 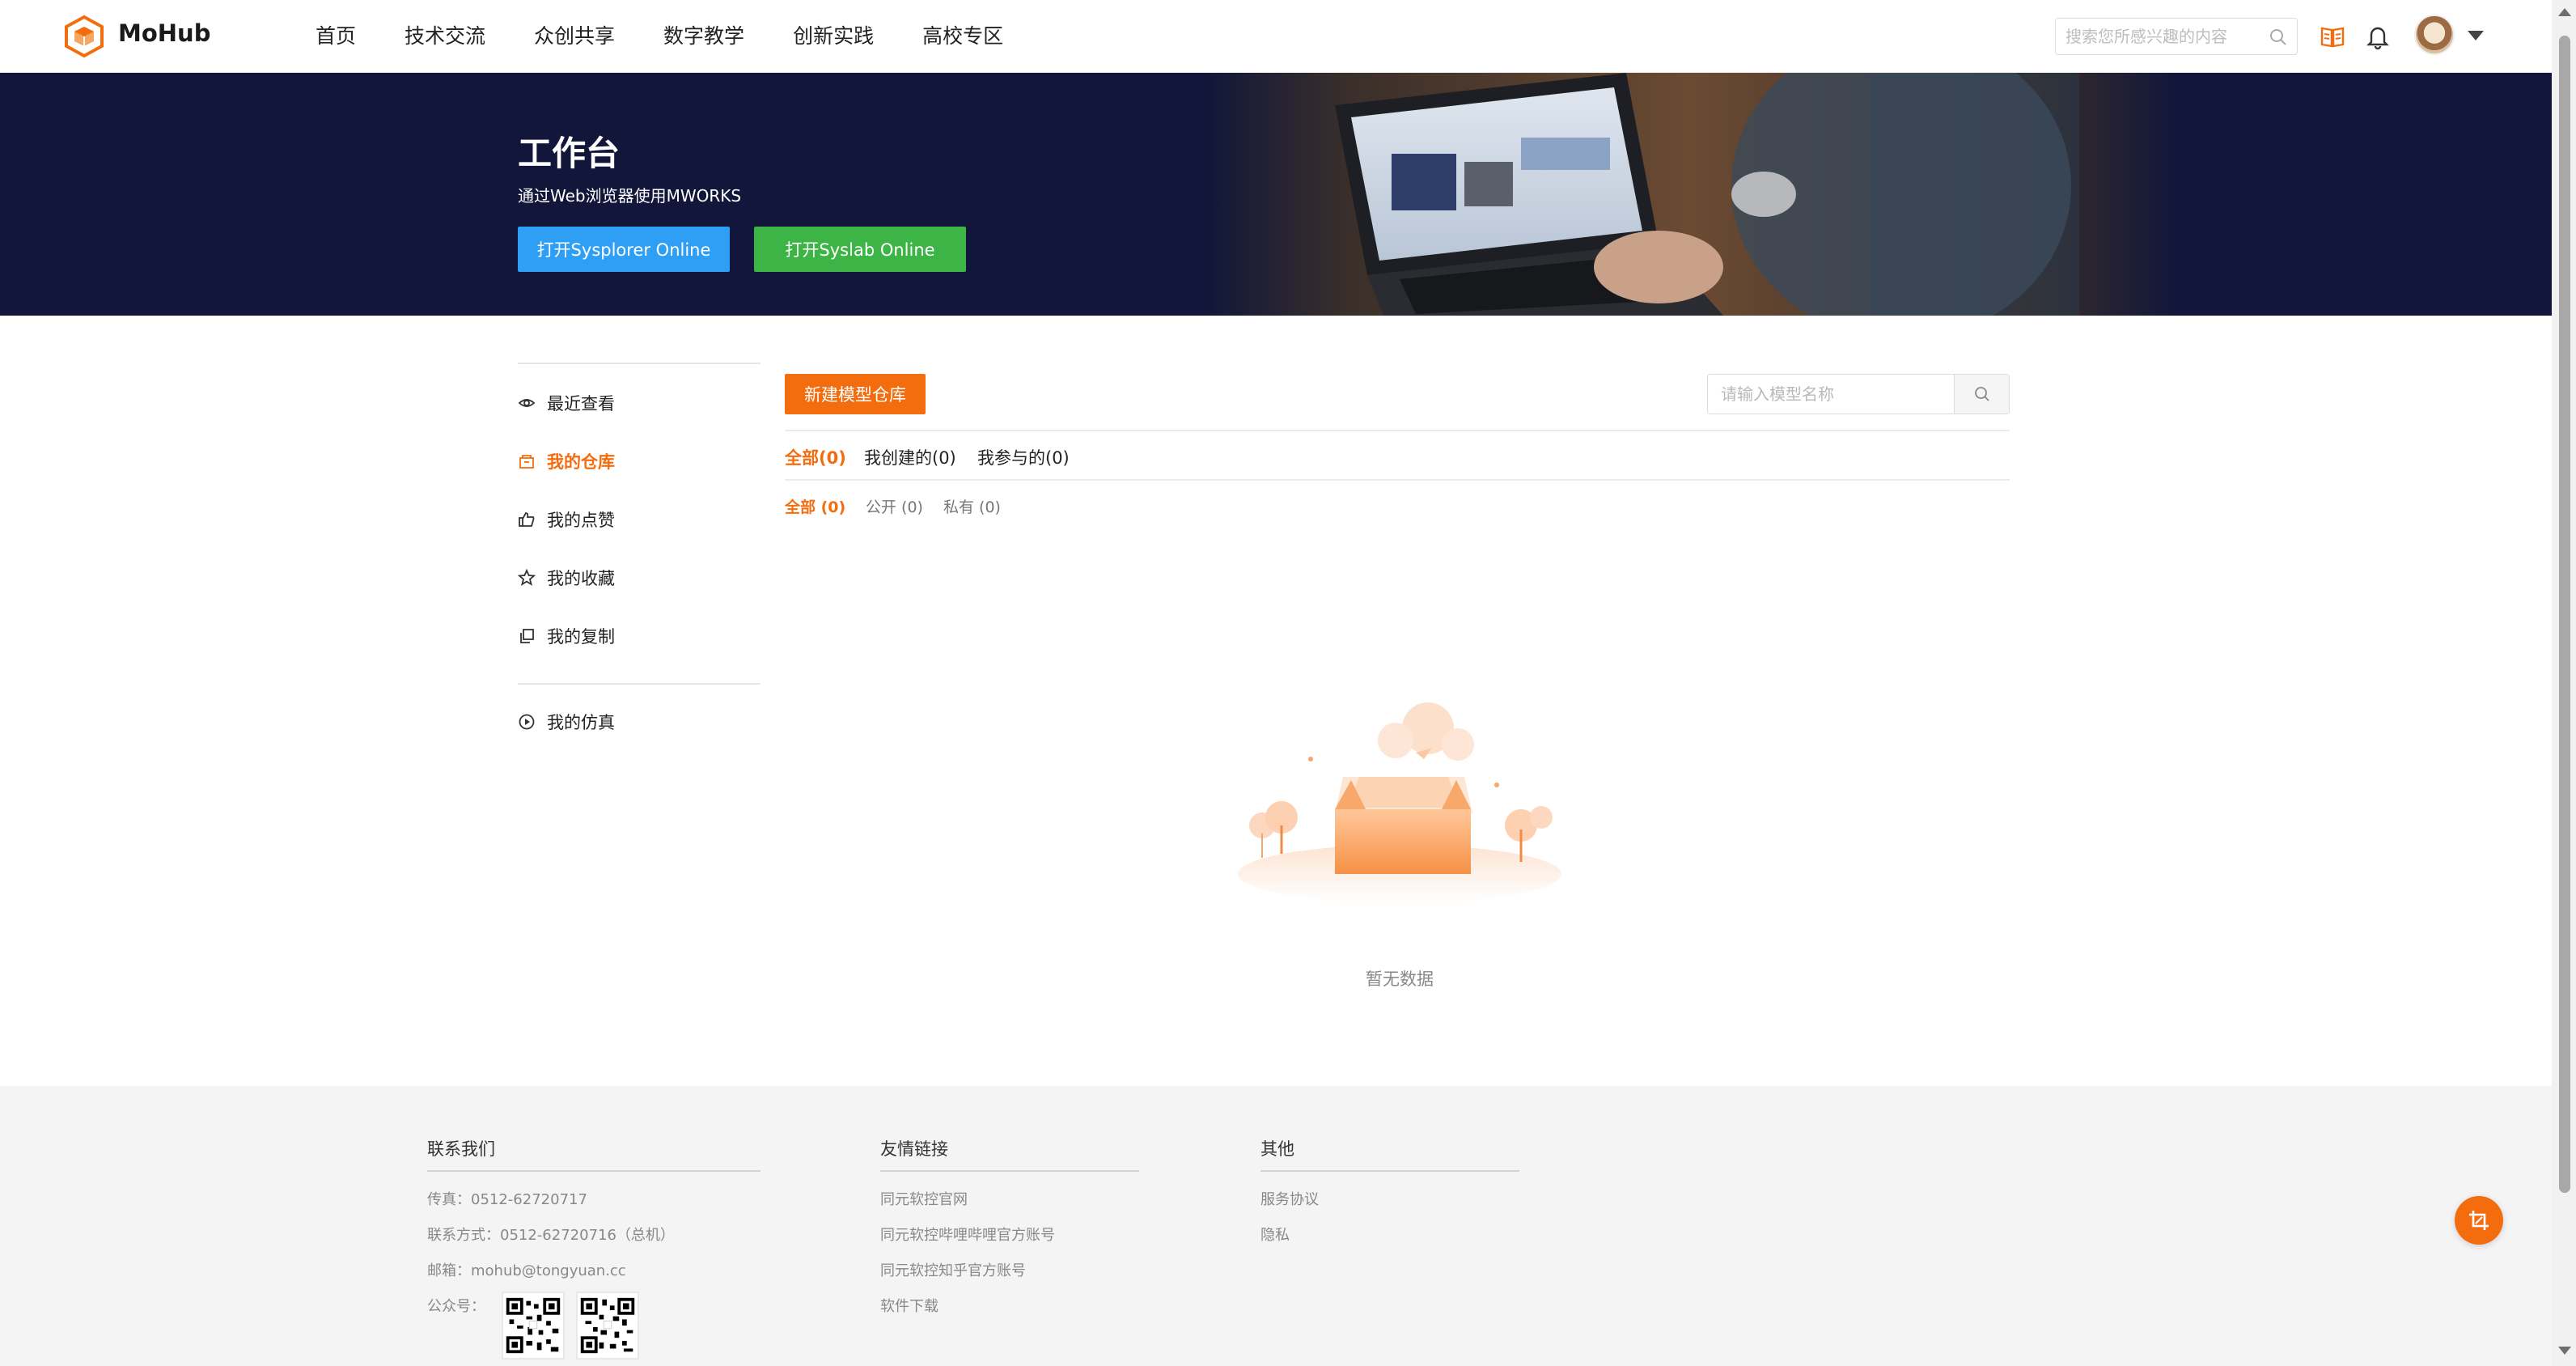 I want to click on scroll-up-arrow-icon, so click(x=2564, y=12).